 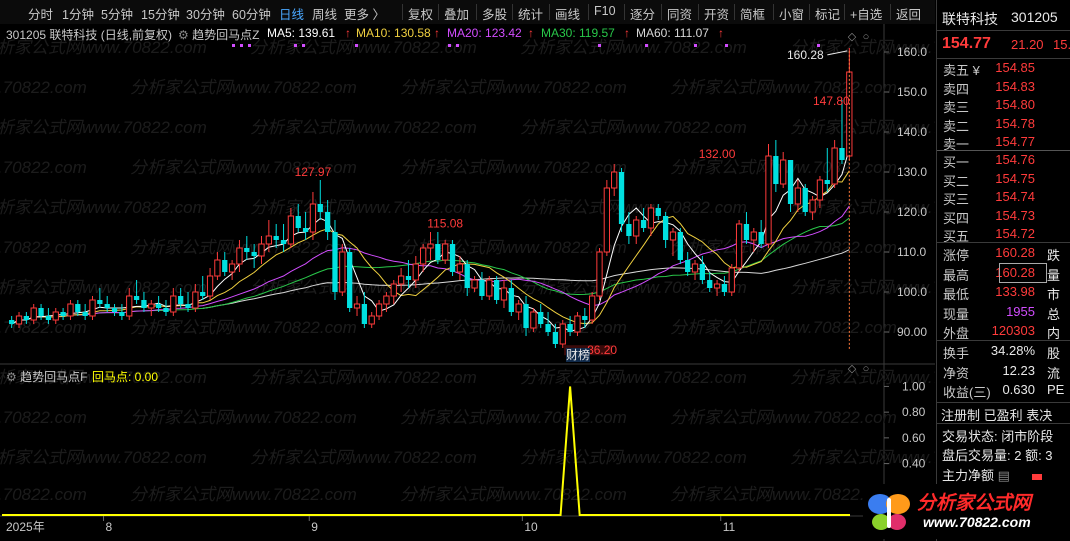 I want to click on tag-item: 注册制, so click(x=960, y=415).